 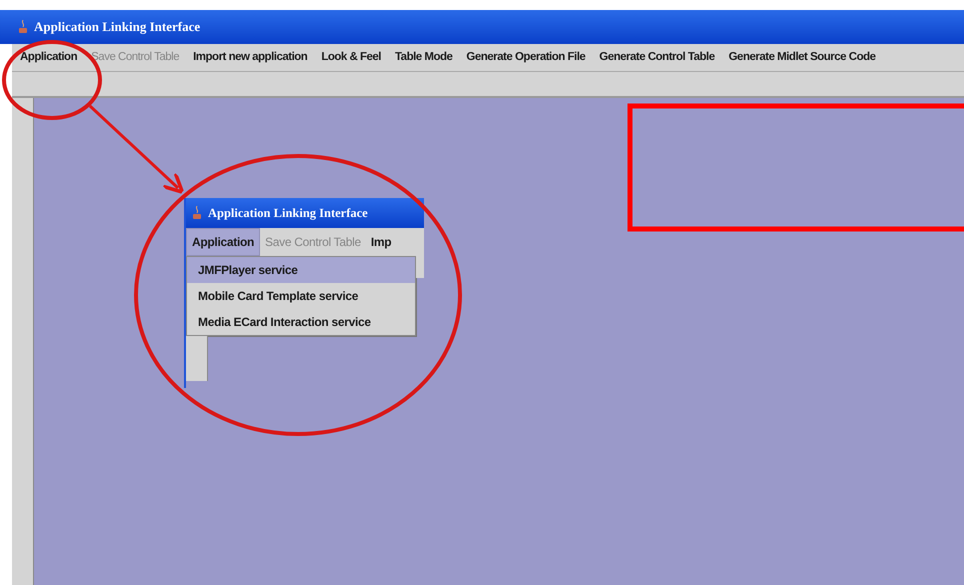 I want to click on menu-item: Look & Feel, so click(x=351, y=57).